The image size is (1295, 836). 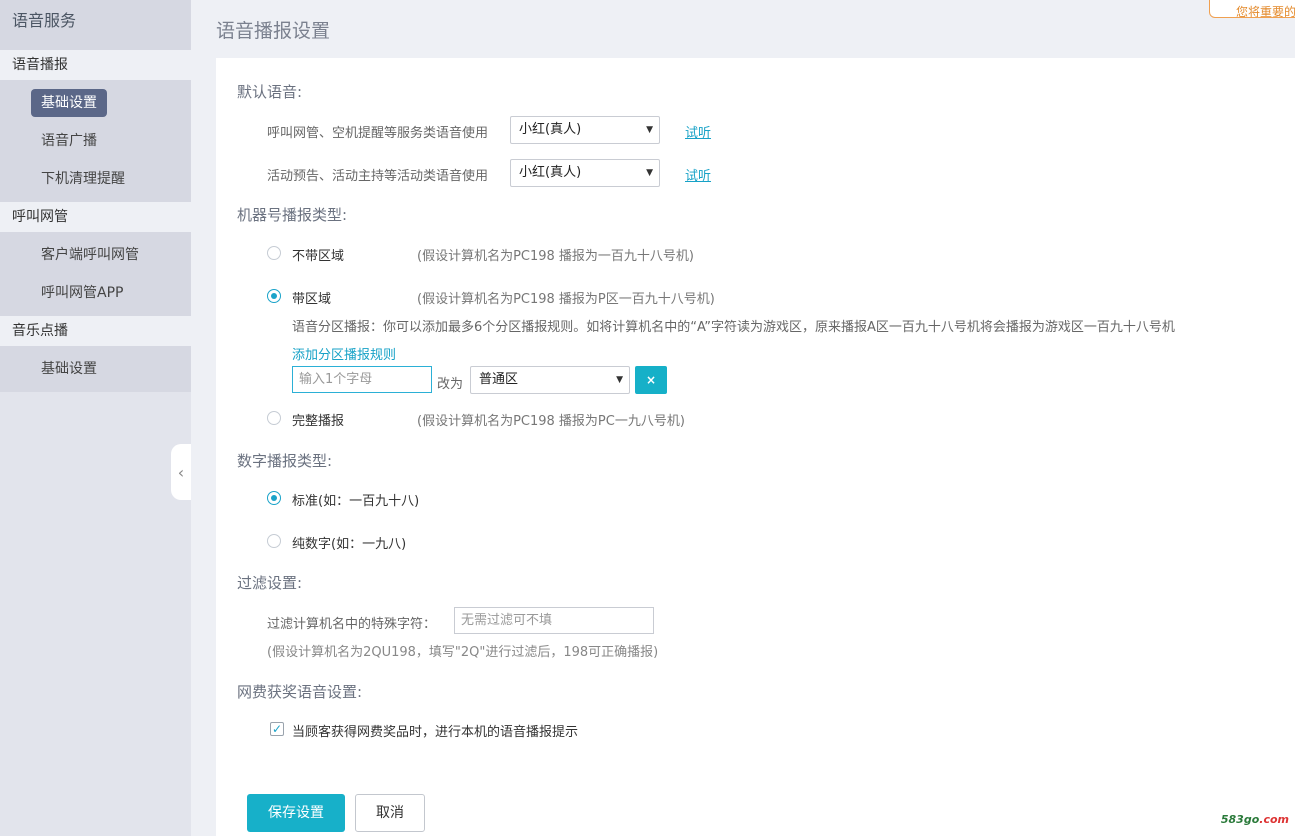 What do you see at coordinates (551, 421) in the screenshot?
I see `full-broadcast-note: (假设计算机名为PC198 播报为PC一九八号机)` at bounding box center [551, 421].